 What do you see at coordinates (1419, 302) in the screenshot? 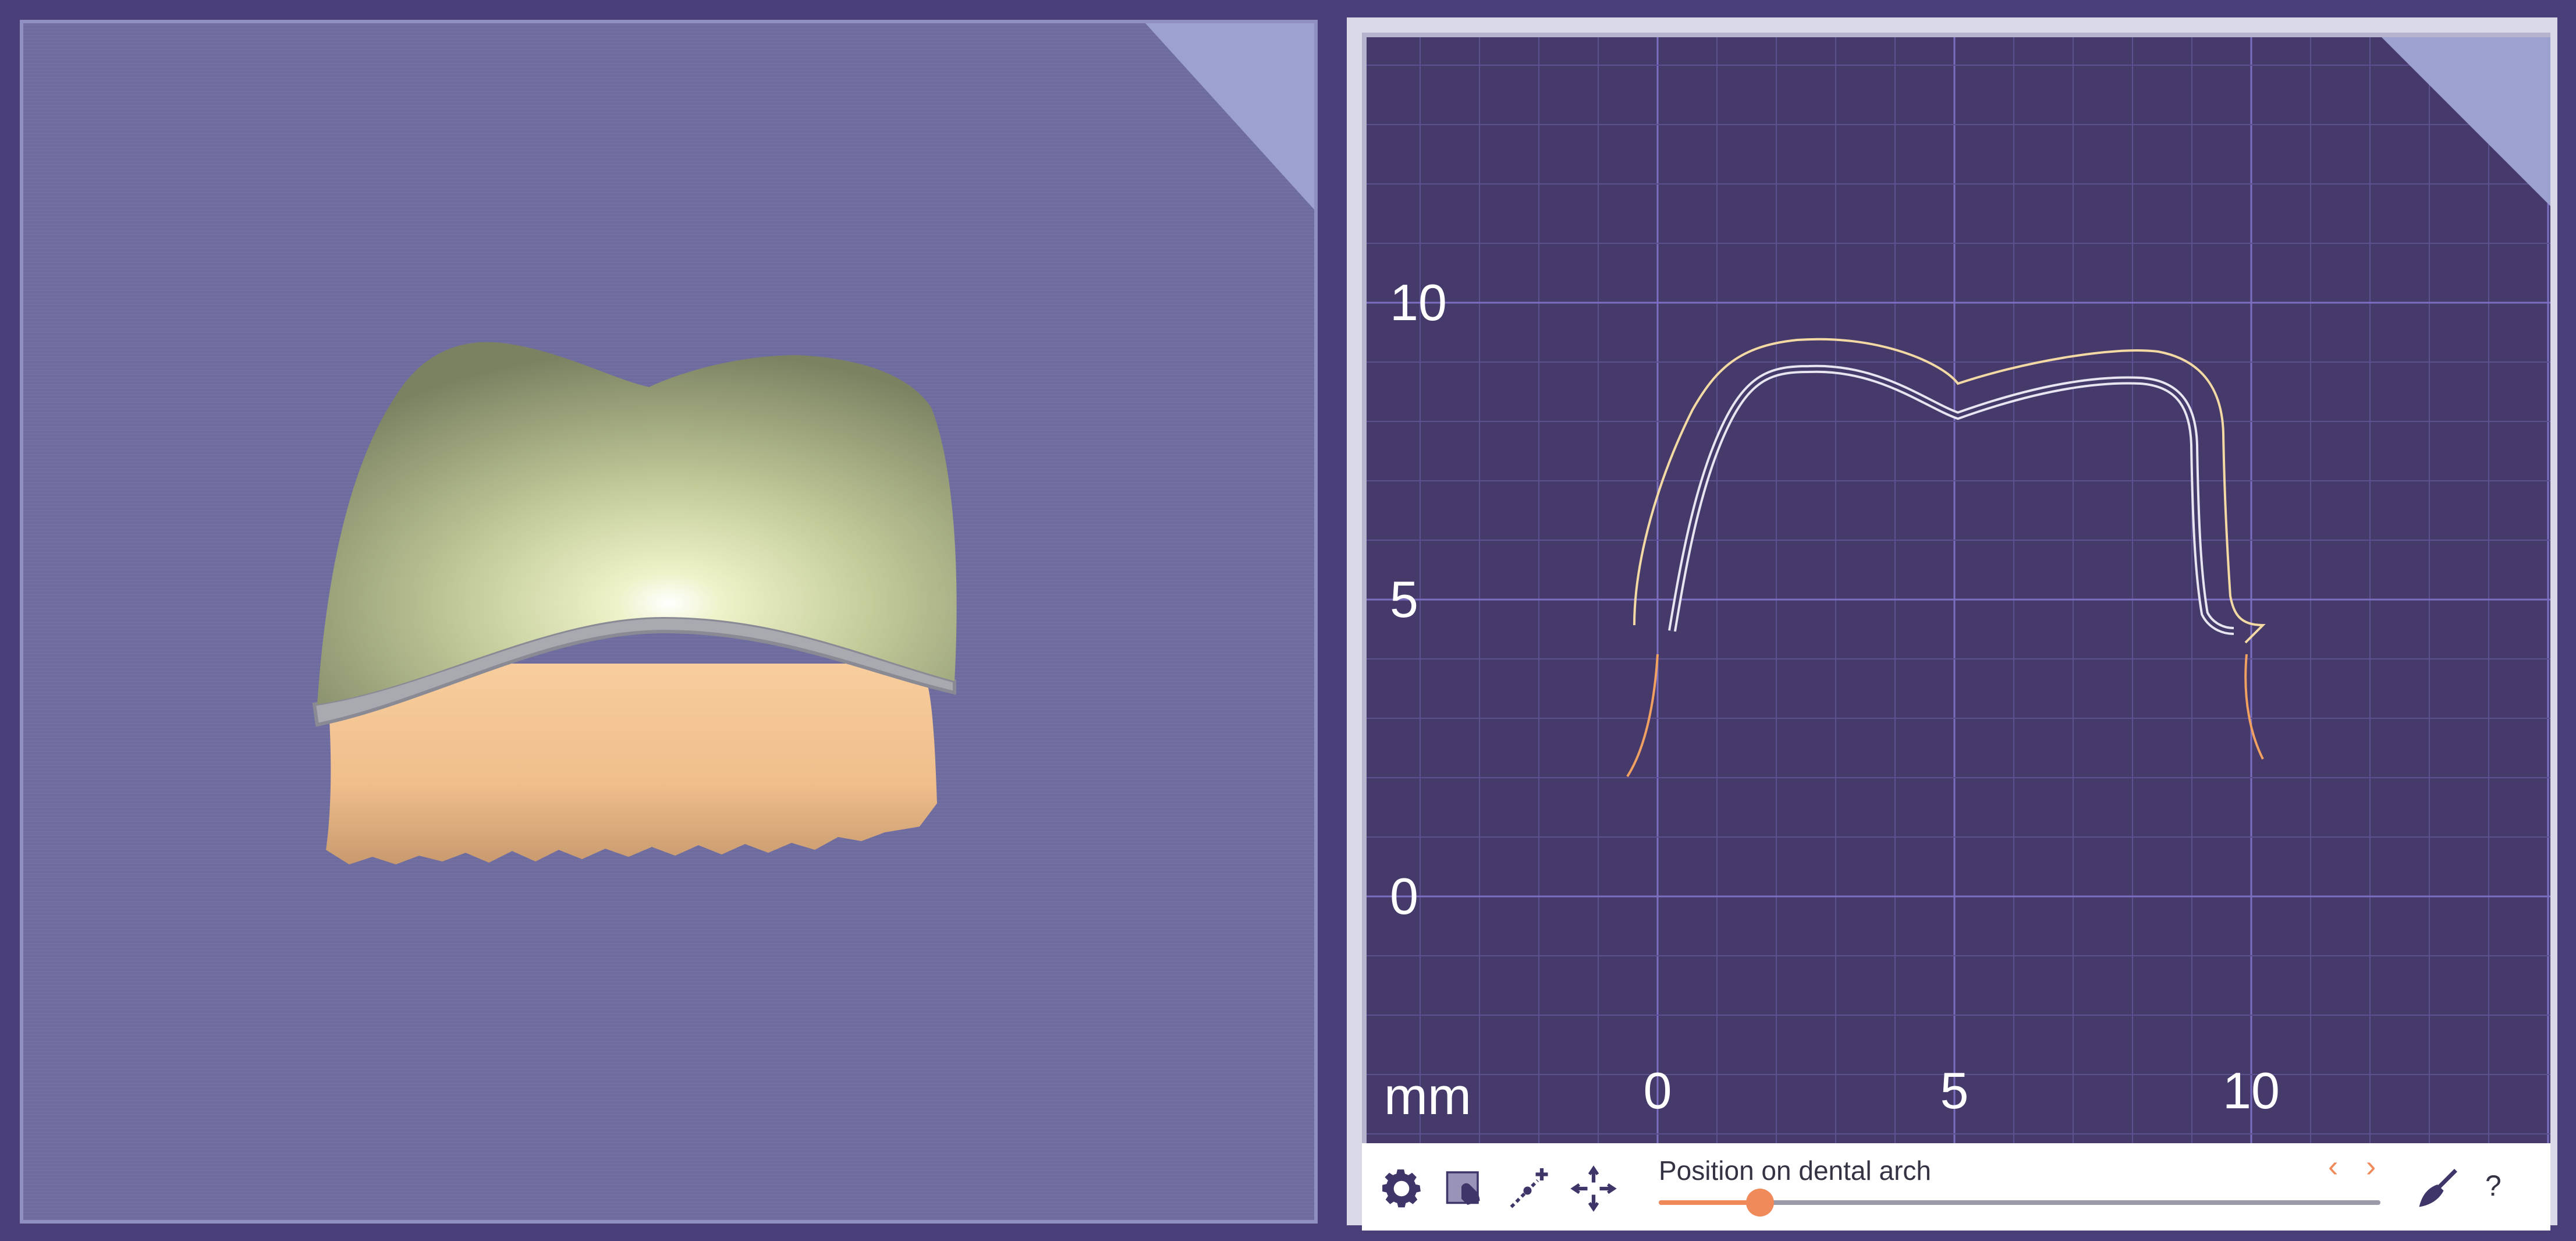
I see `y-tick-label: 10` at bounding box center [1419, 302].